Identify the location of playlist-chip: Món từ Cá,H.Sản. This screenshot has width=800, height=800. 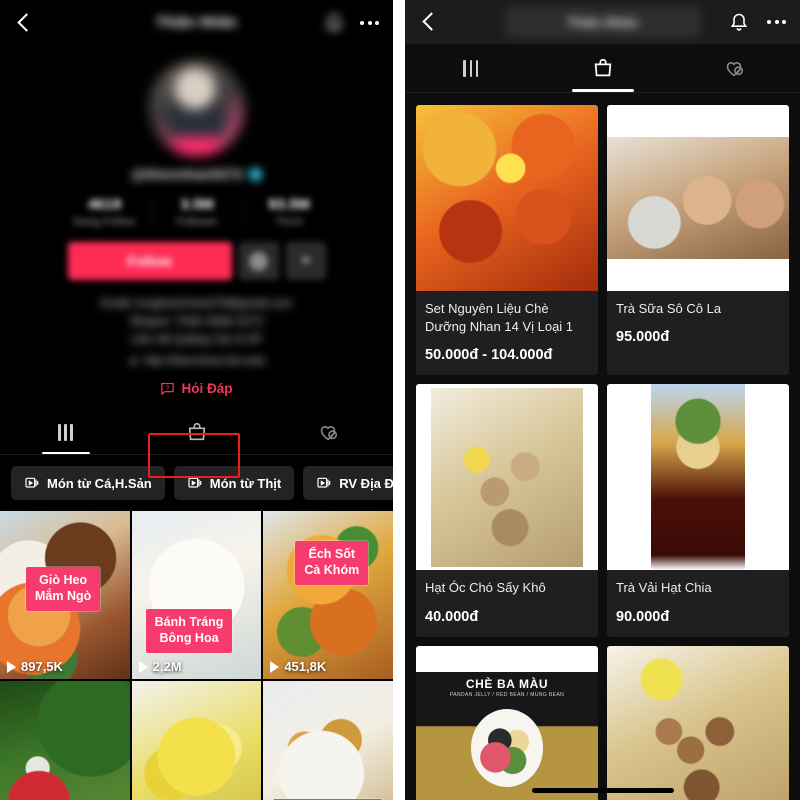
(88, 483).